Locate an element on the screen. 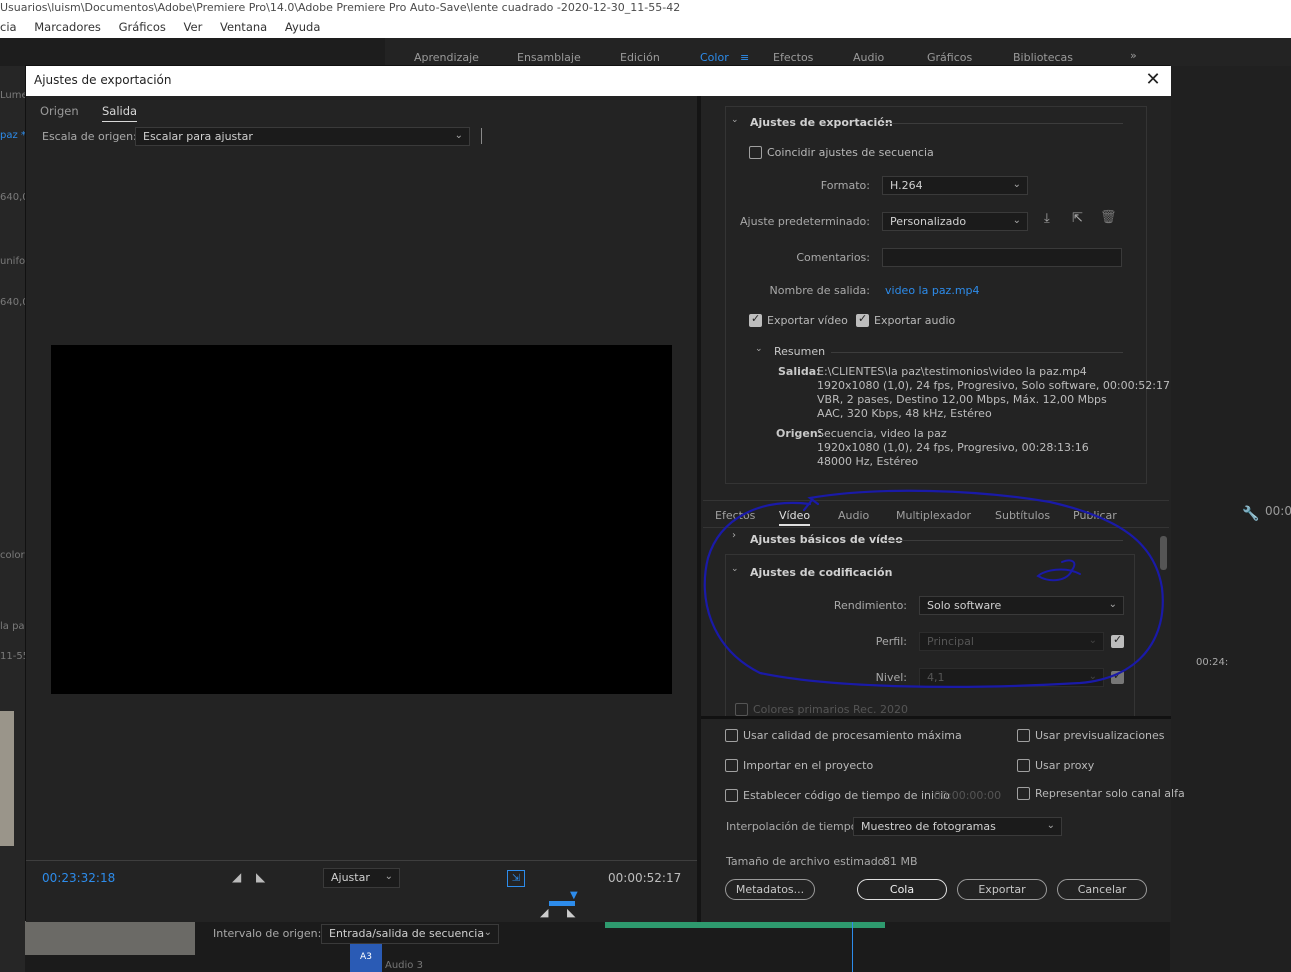  time-interpolation-label: Interpolación de tiempo: is located at coordinates (794, 826).